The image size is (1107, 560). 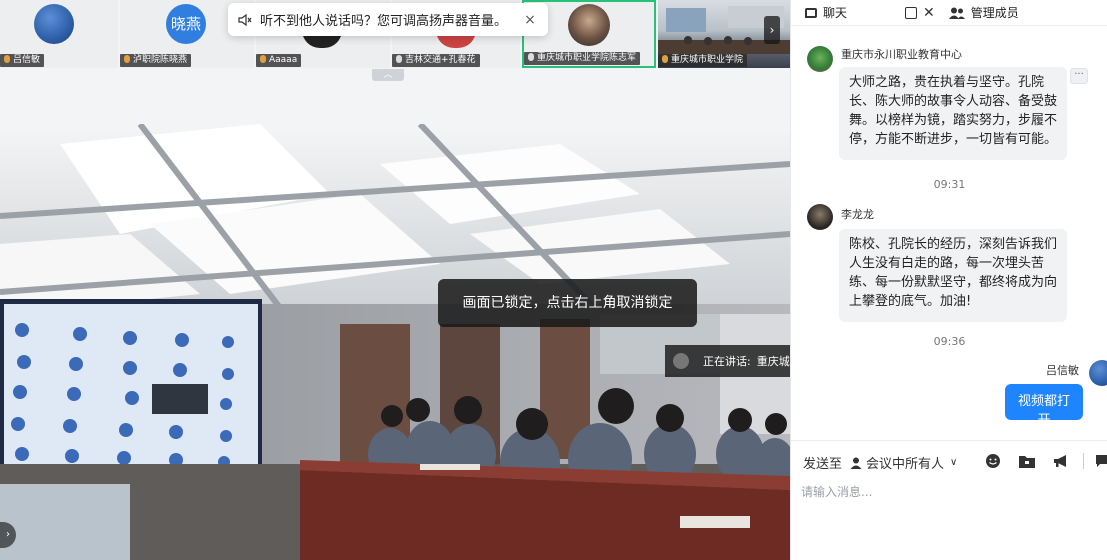 What do you see at coordinates (388, 75) in the screenshot?
I see `collapse-strip-button: ︿` at bounding box center [388, 75].